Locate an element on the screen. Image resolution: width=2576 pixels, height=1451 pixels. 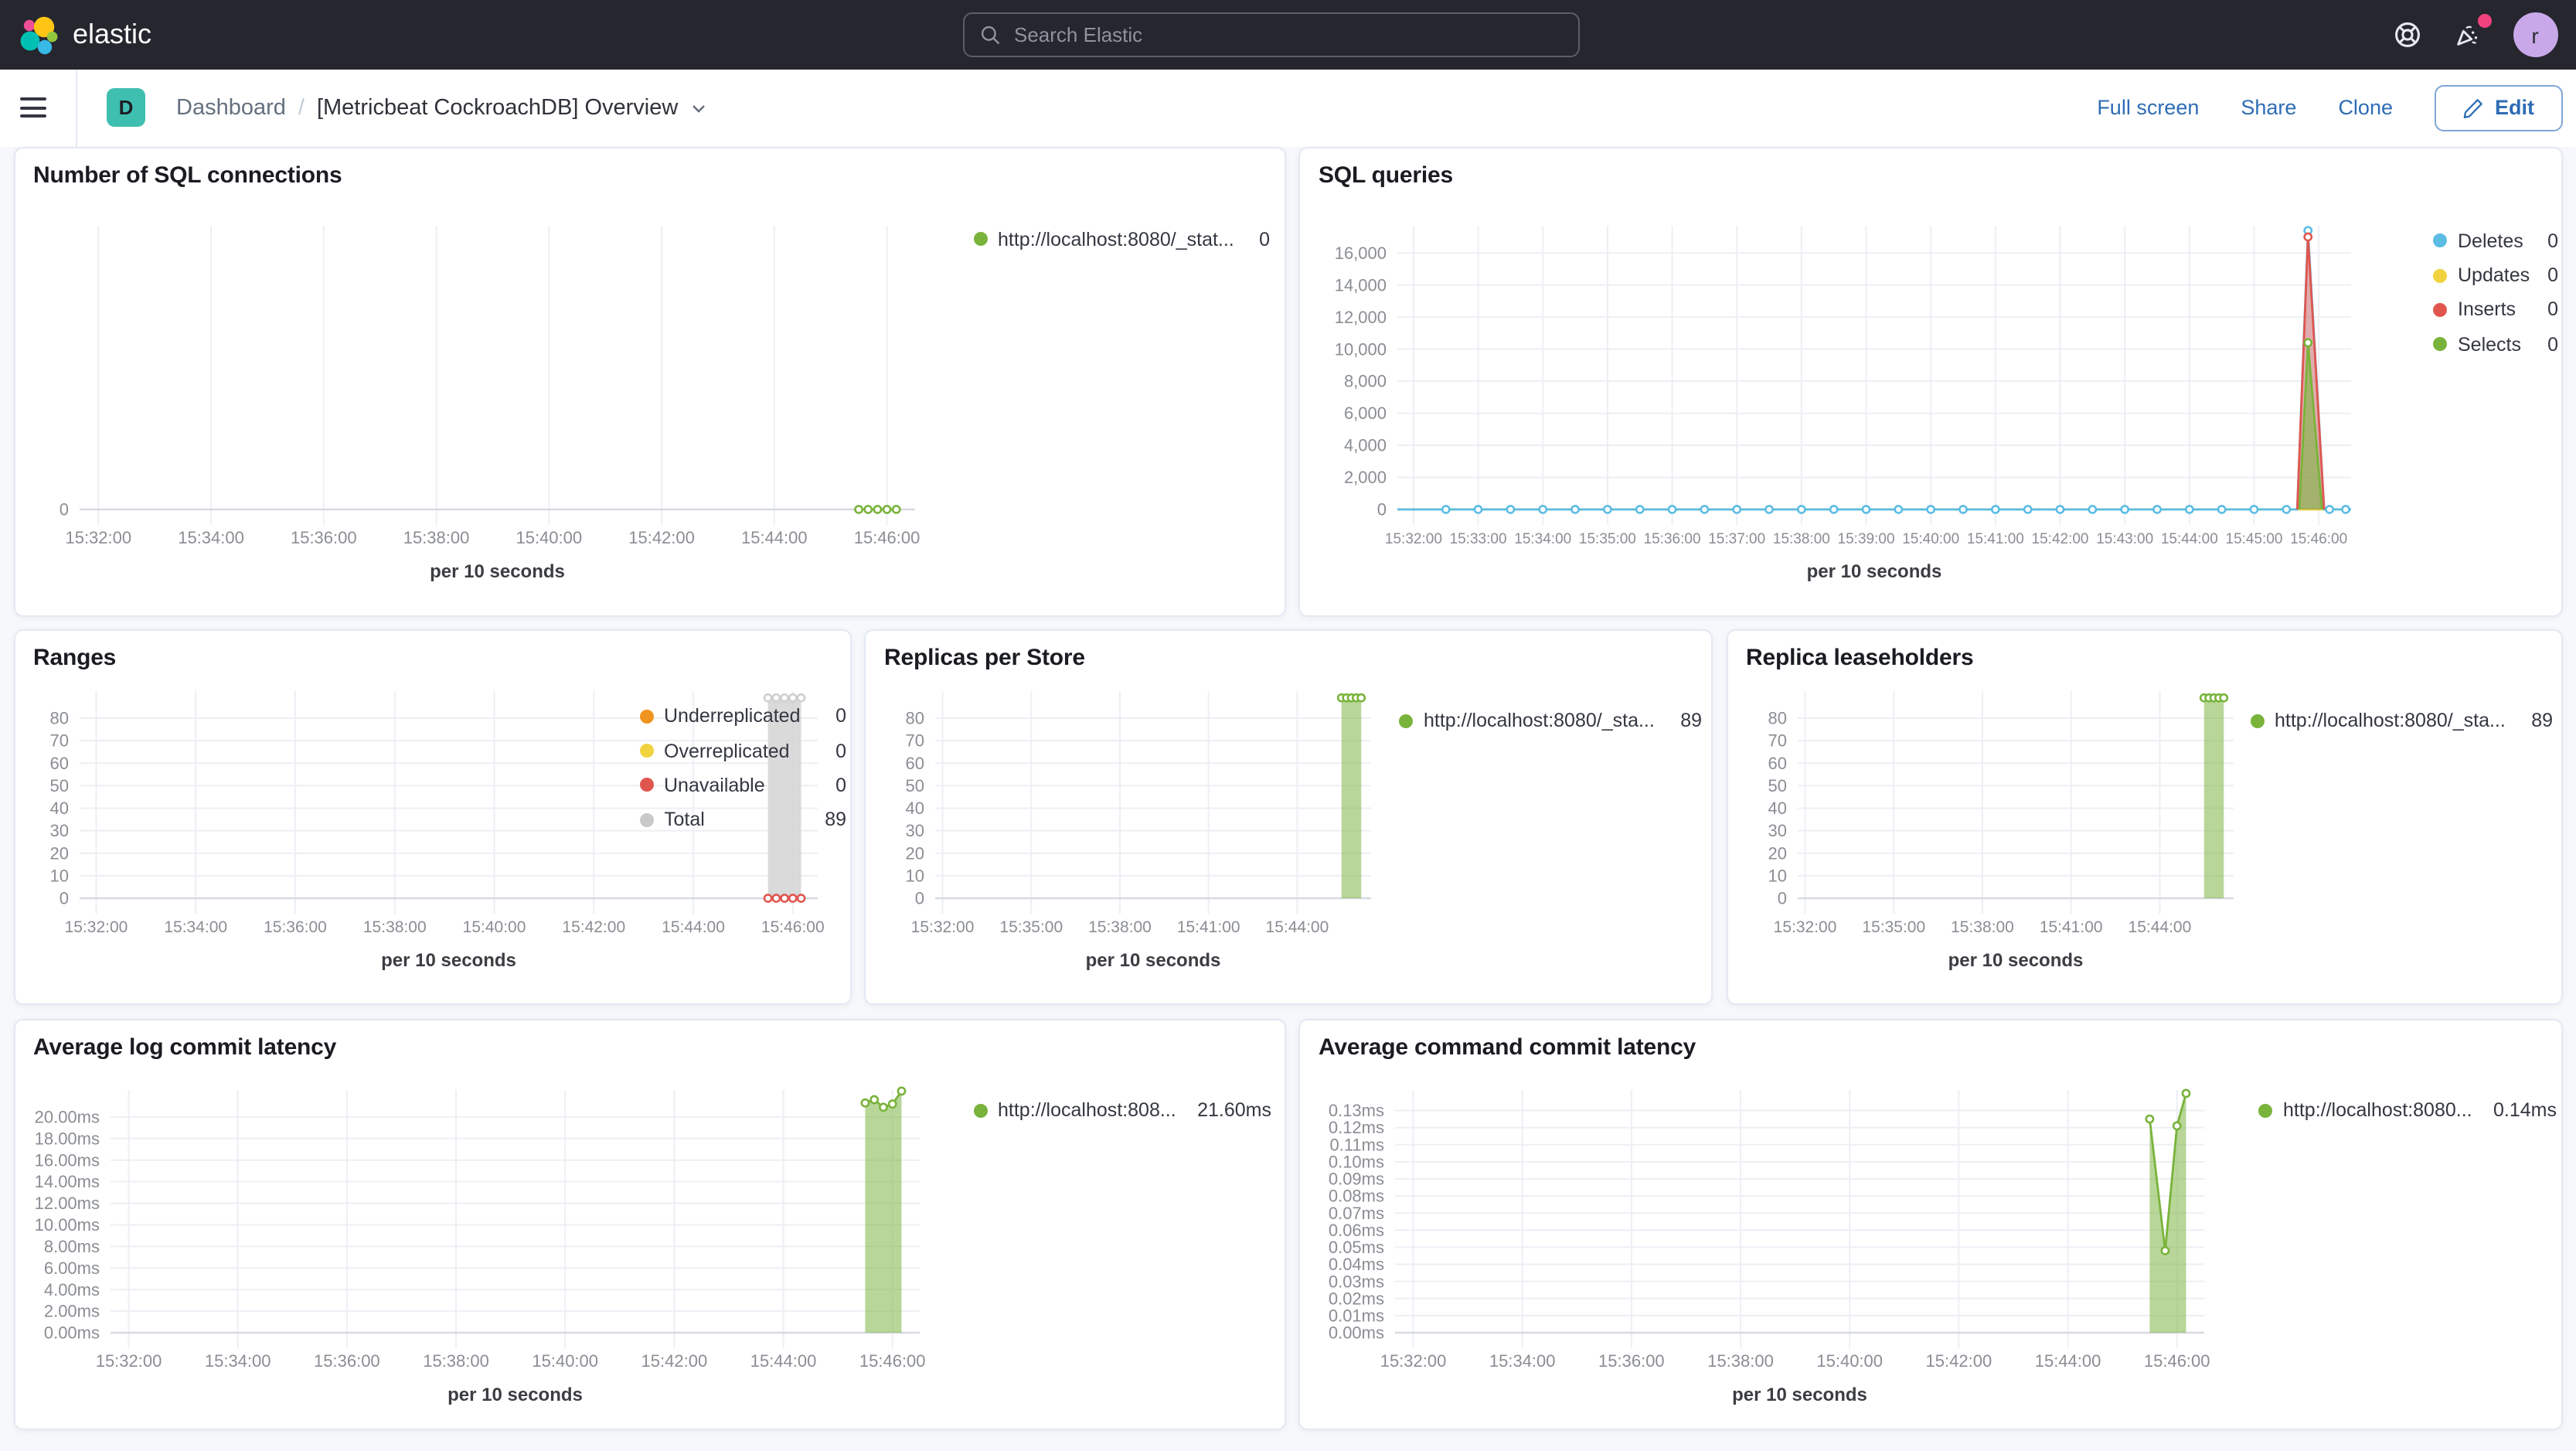
svg-text: 4.00ms is located at coordinates (71, 1289).